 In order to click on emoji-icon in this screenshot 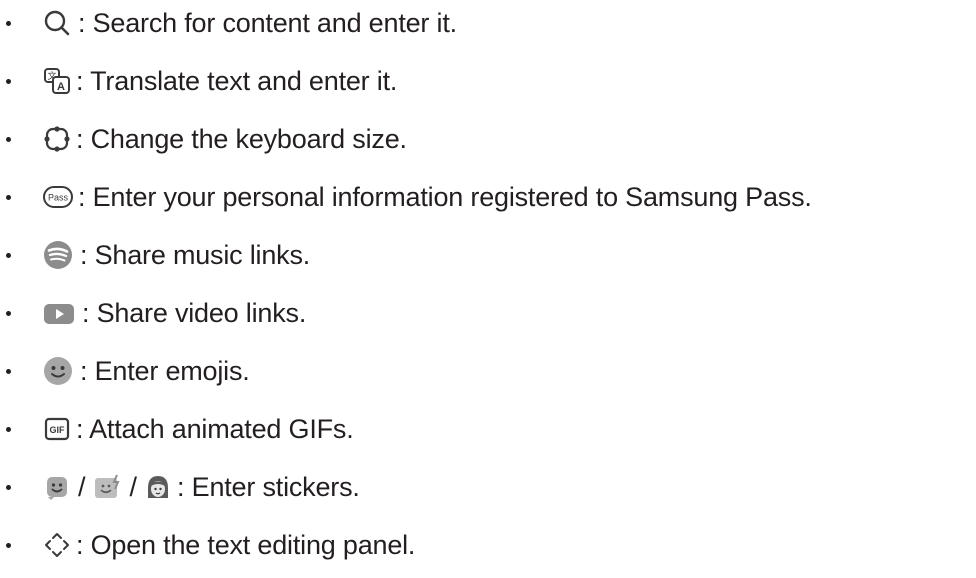, I will do `click(58, 371)`.